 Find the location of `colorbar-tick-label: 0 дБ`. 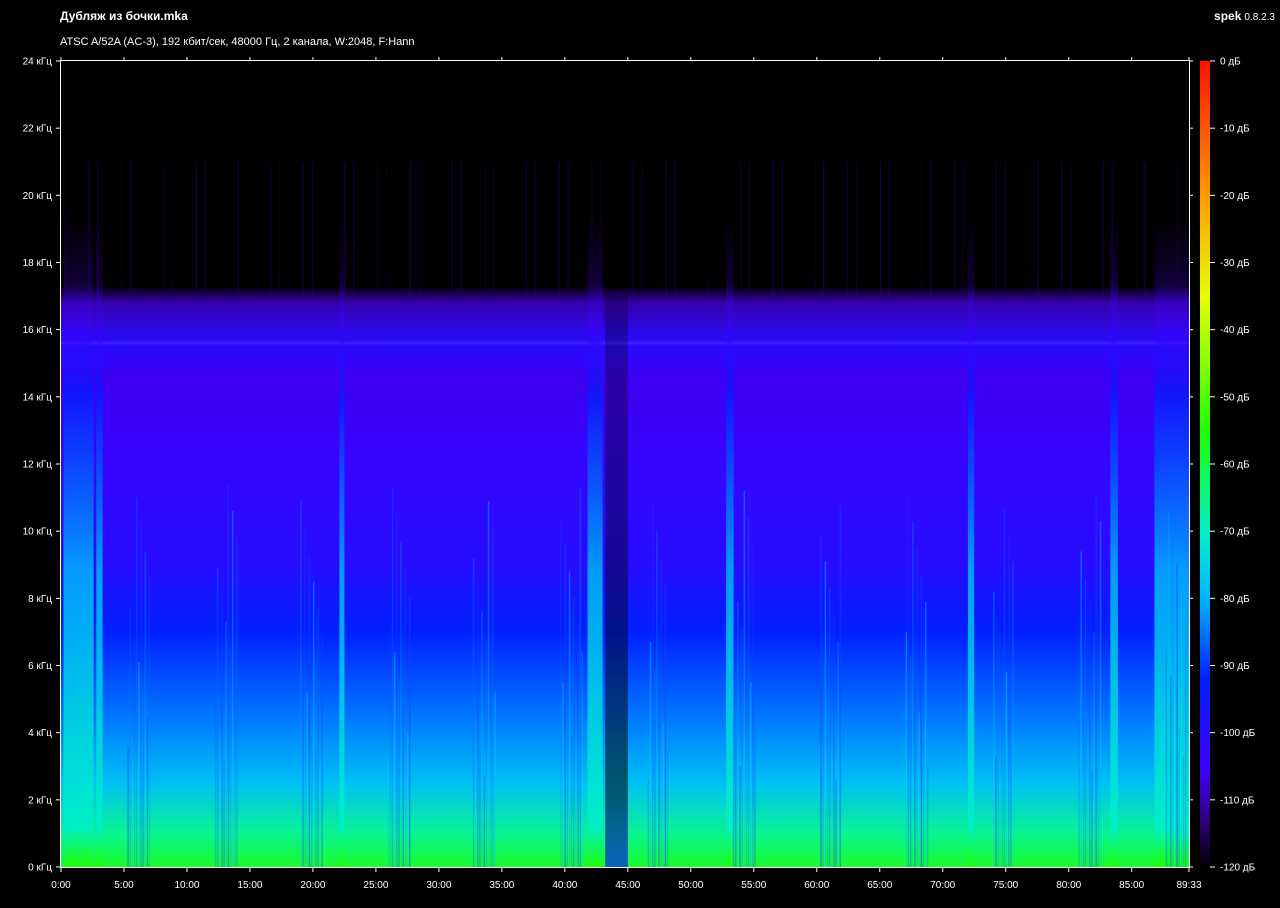

colorbar-tick-label: 0 дБ is located at coordinates (1230, 62).